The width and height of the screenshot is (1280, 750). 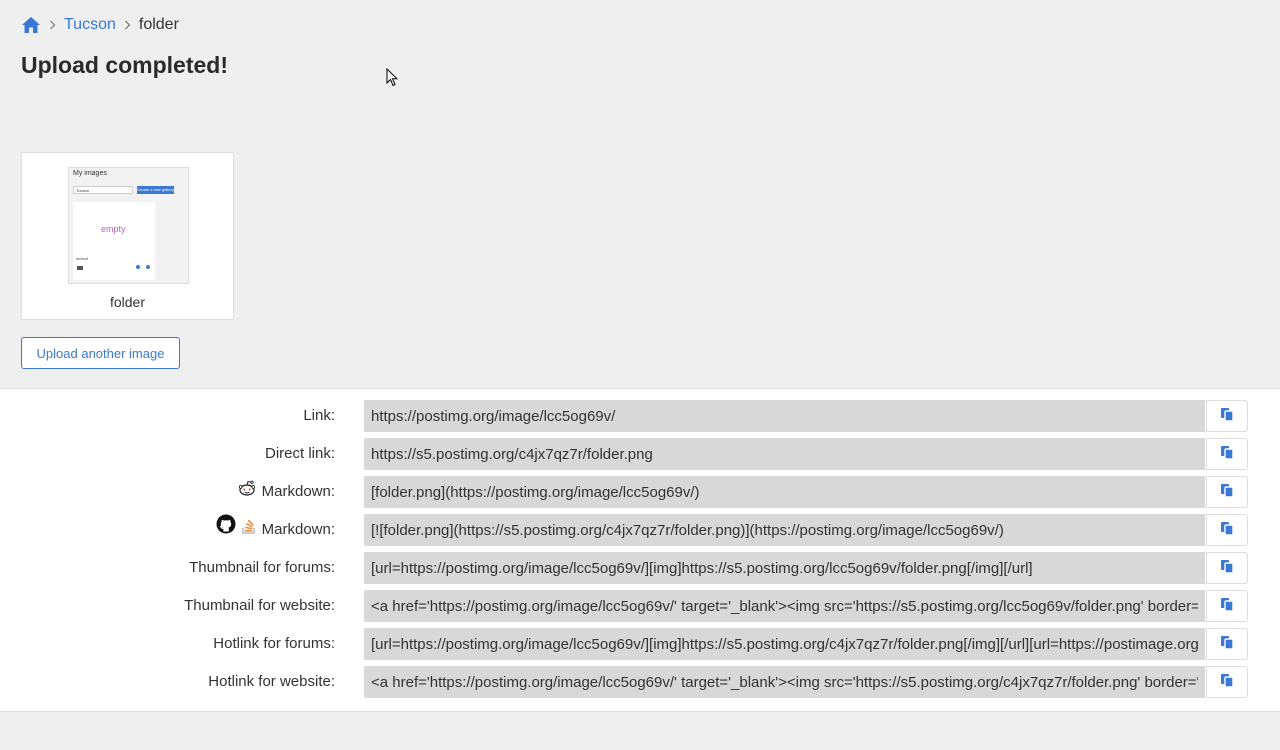 I want to click on share-link-row: Thumbnail for forums:, so click(x=640, y=568).